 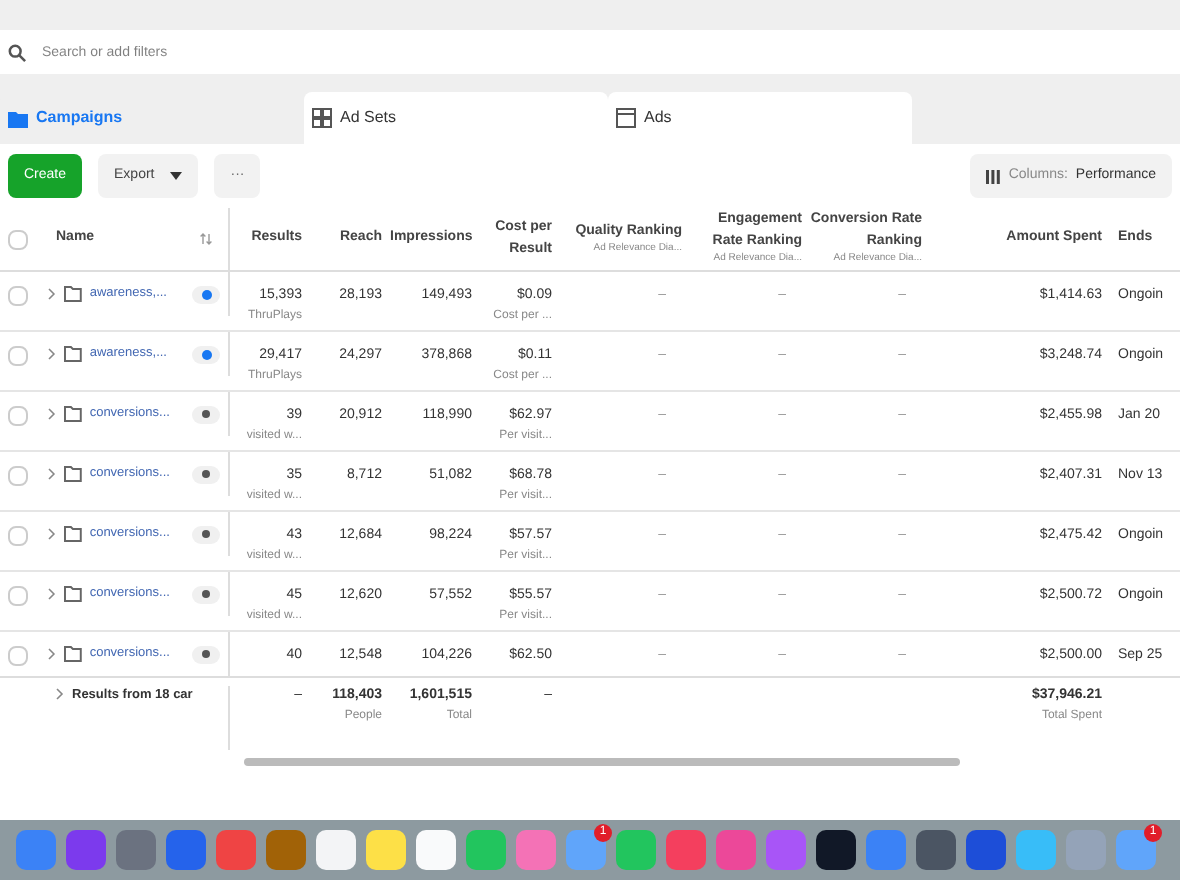 What do you see at coordinates (322, 118) in the screenshot?
I see `grid-icon` at bounding box center [322, 118].